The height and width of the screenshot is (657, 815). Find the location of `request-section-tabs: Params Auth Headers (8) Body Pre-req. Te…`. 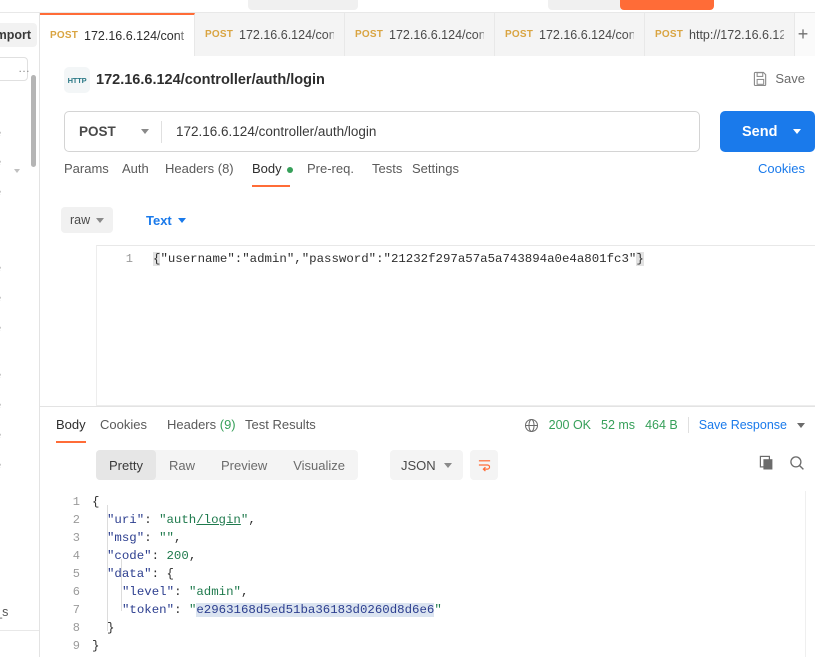

request-section-tabs: Params Auth Headers (8) Body Pre-req. Te… is located at coordinates (427, 177).